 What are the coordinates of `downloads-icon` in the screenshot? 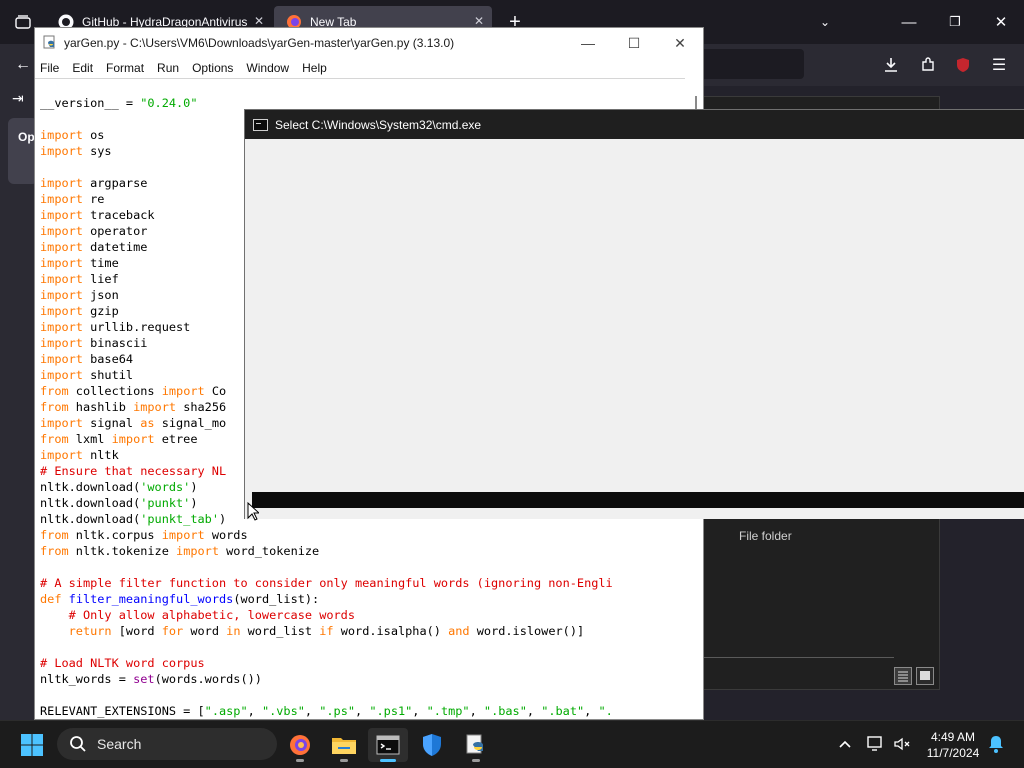 It's located at (891, 65).